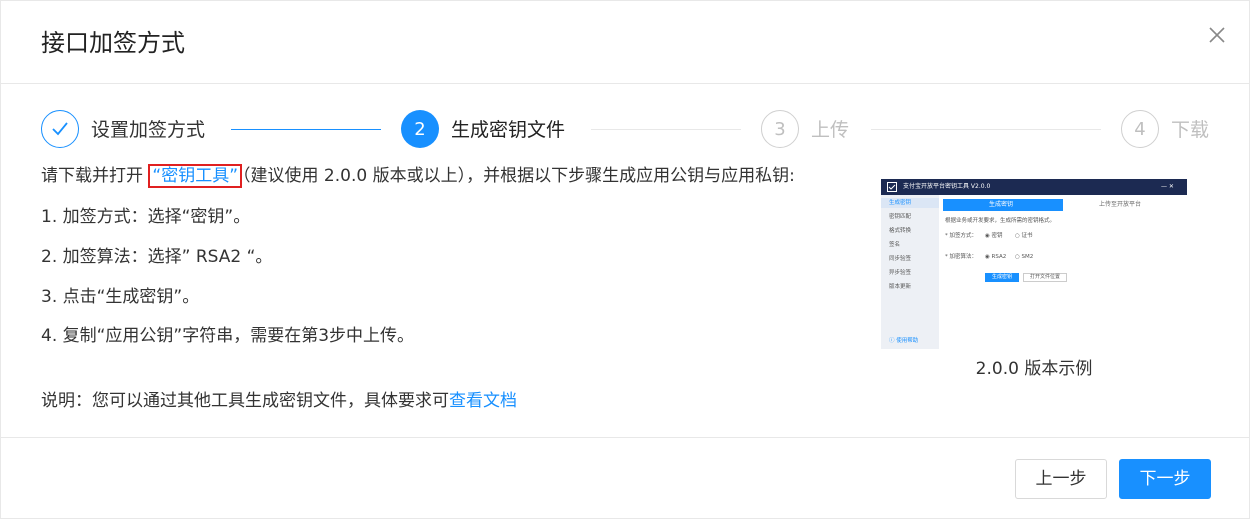 This screenshot has width=1250, height=519. I want to click on preview-sidebar: 生成密钥 密钥匹配 格式转换 签名 同步验签 异步验签 版本更新 ⓘ 使用帮助, so click(910, 272).